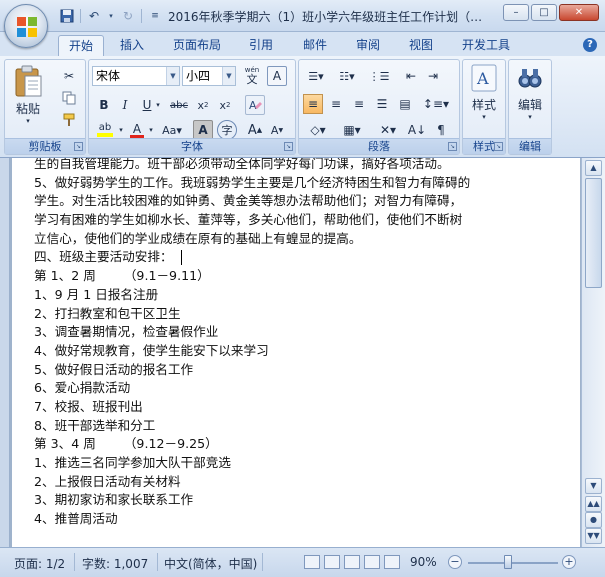  I want to click on document-line: 第 3、4 周 （9.12－9.25）, so click(299, 444).